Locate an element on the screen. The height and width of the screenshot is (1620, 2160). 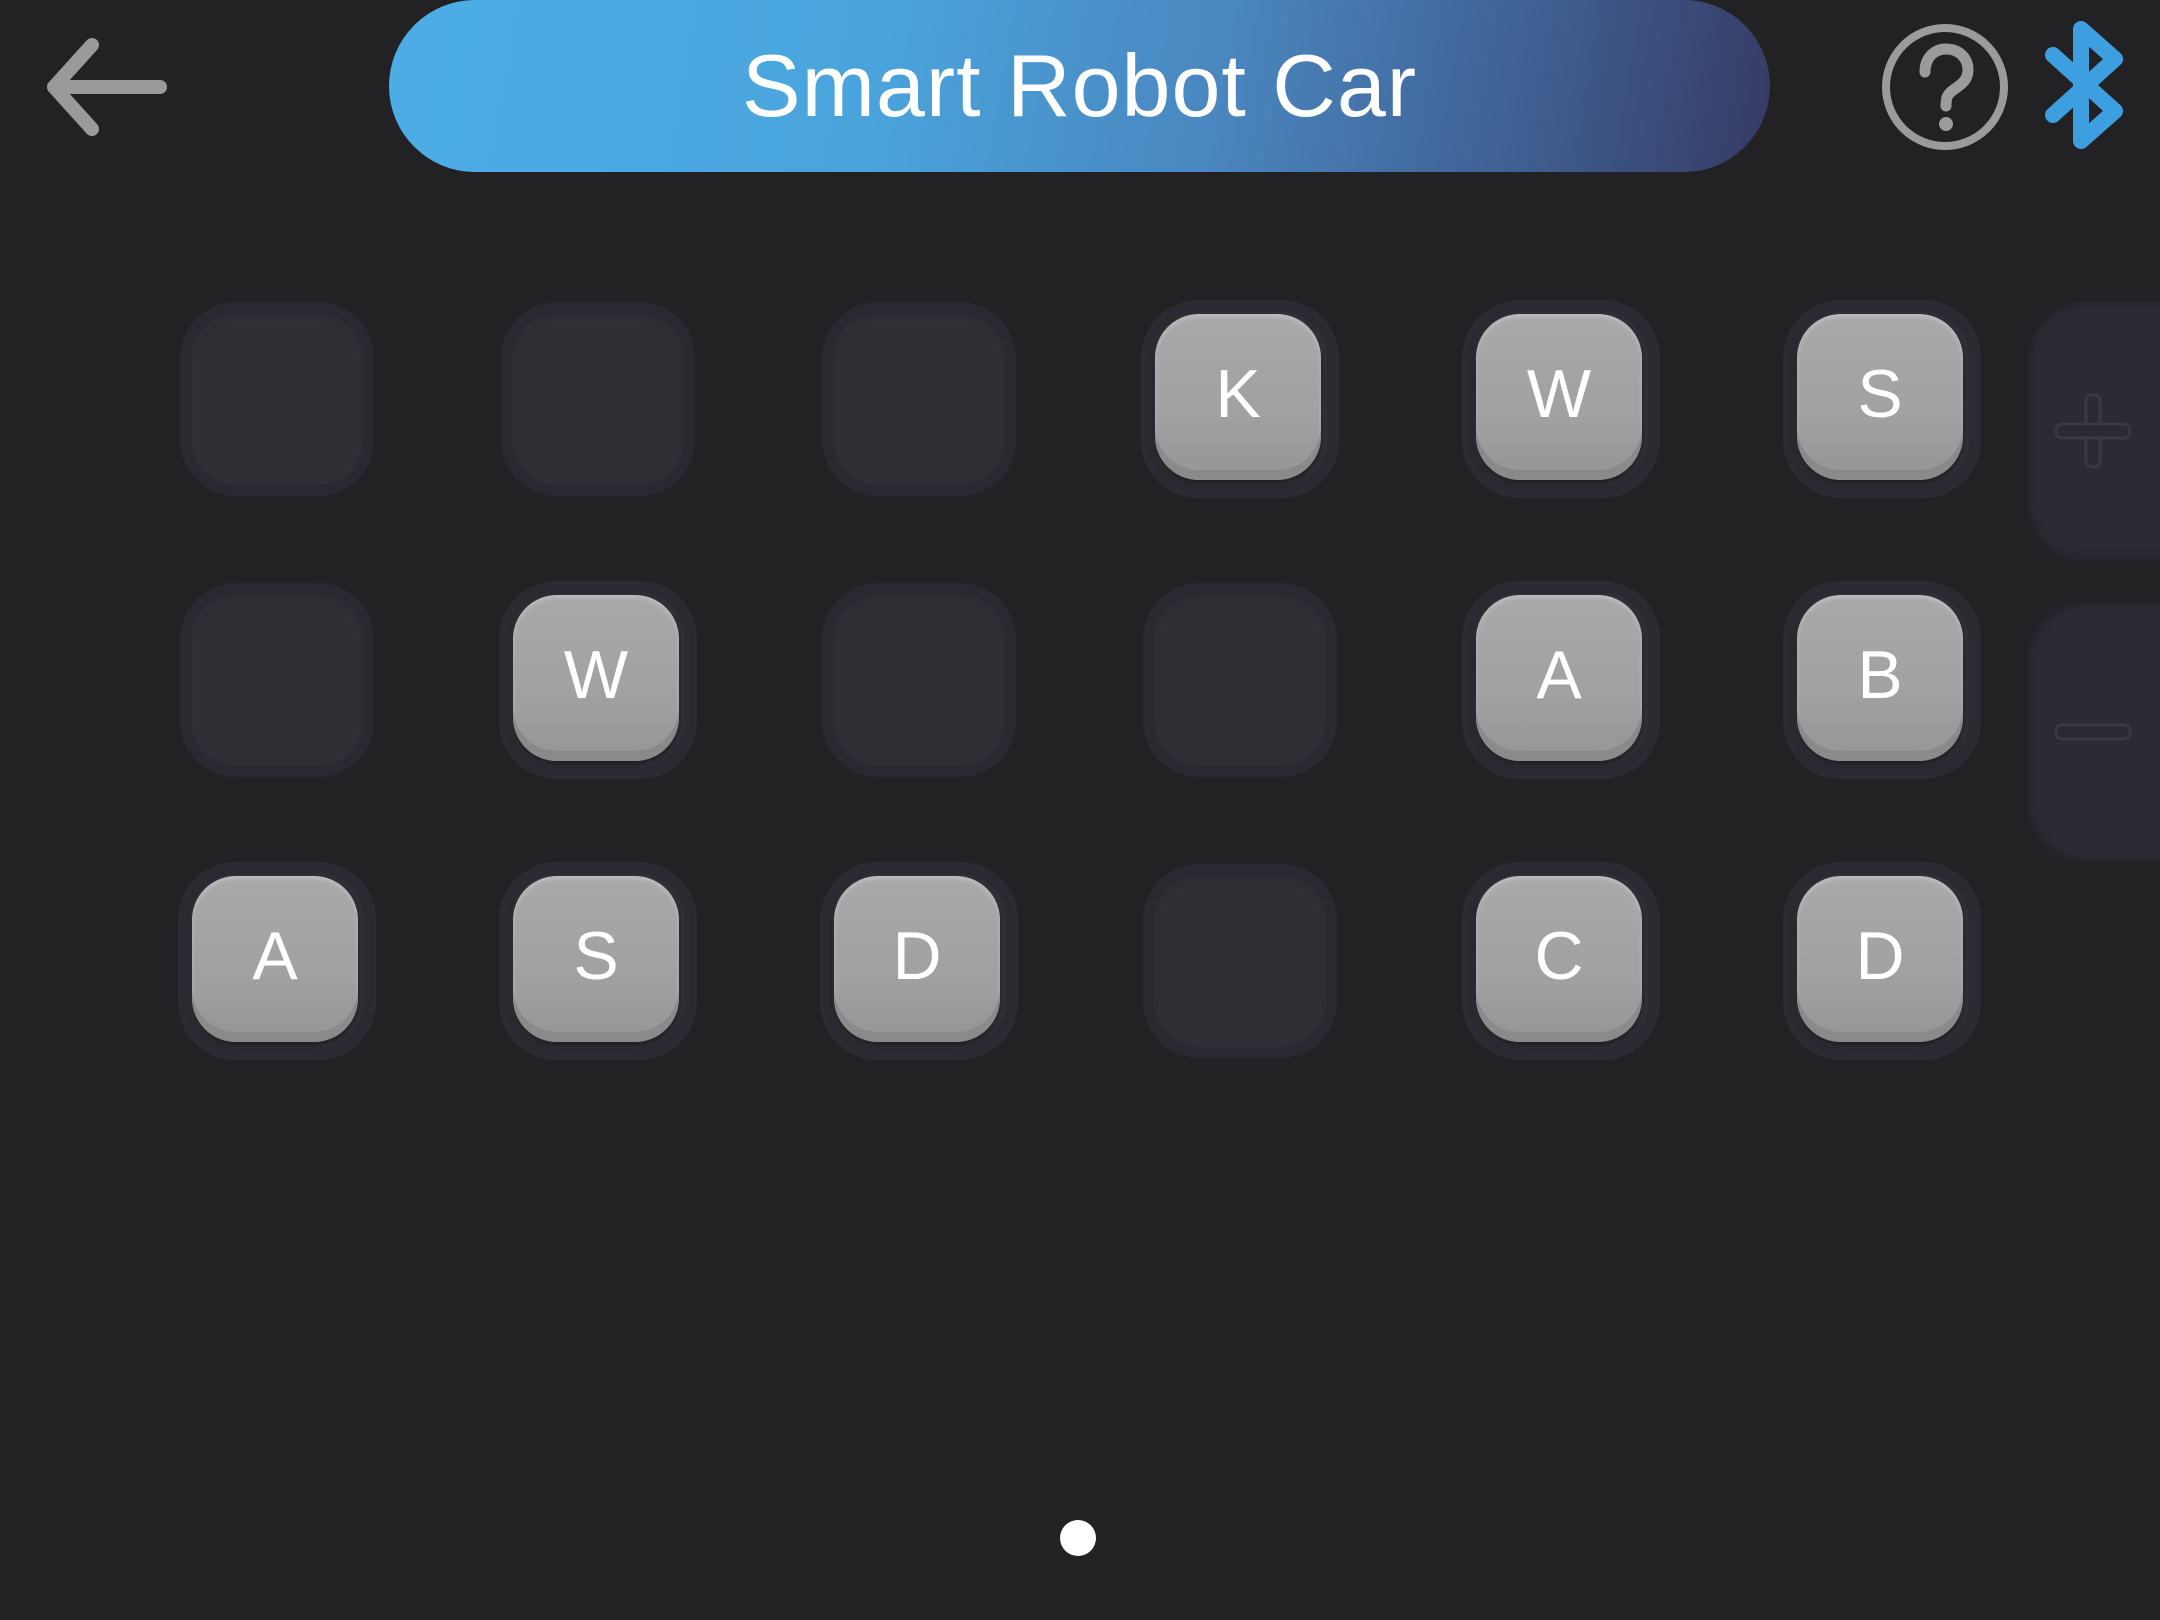
page-indicator-dot is located at coordinates (1078, 1538).